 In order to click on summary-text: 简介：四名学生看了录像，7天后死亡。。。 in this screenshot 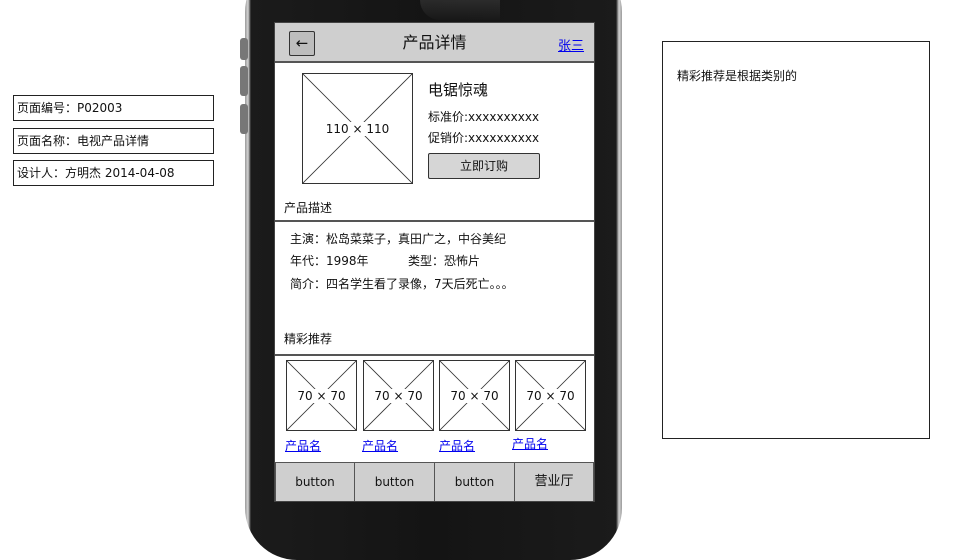, I will do `click(402, 284)`.